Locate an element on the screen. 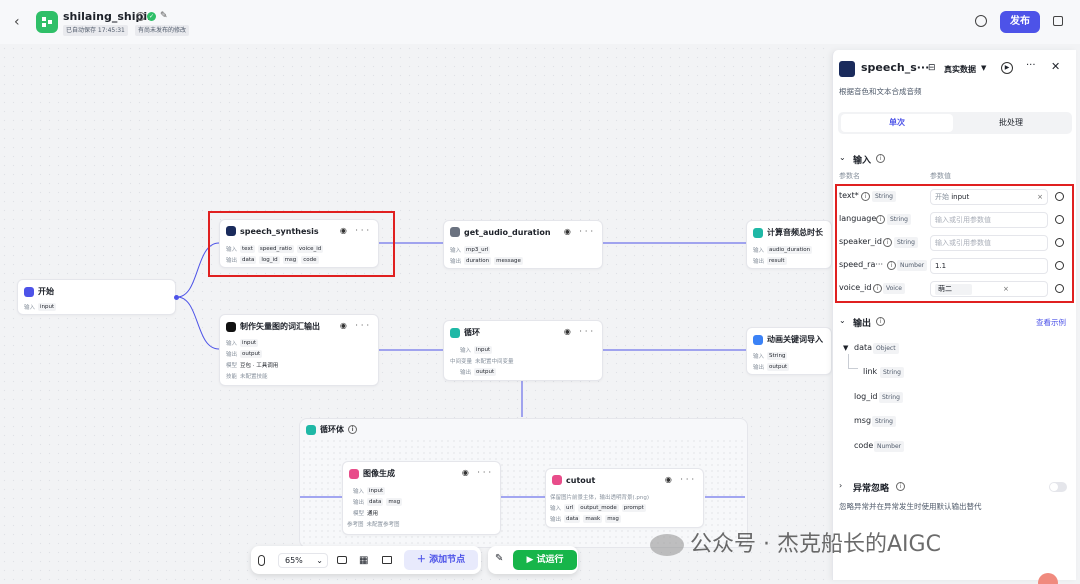 The height and width of the screenshot is (584, 1080). llm-icon is located at coordinates (231, 326).